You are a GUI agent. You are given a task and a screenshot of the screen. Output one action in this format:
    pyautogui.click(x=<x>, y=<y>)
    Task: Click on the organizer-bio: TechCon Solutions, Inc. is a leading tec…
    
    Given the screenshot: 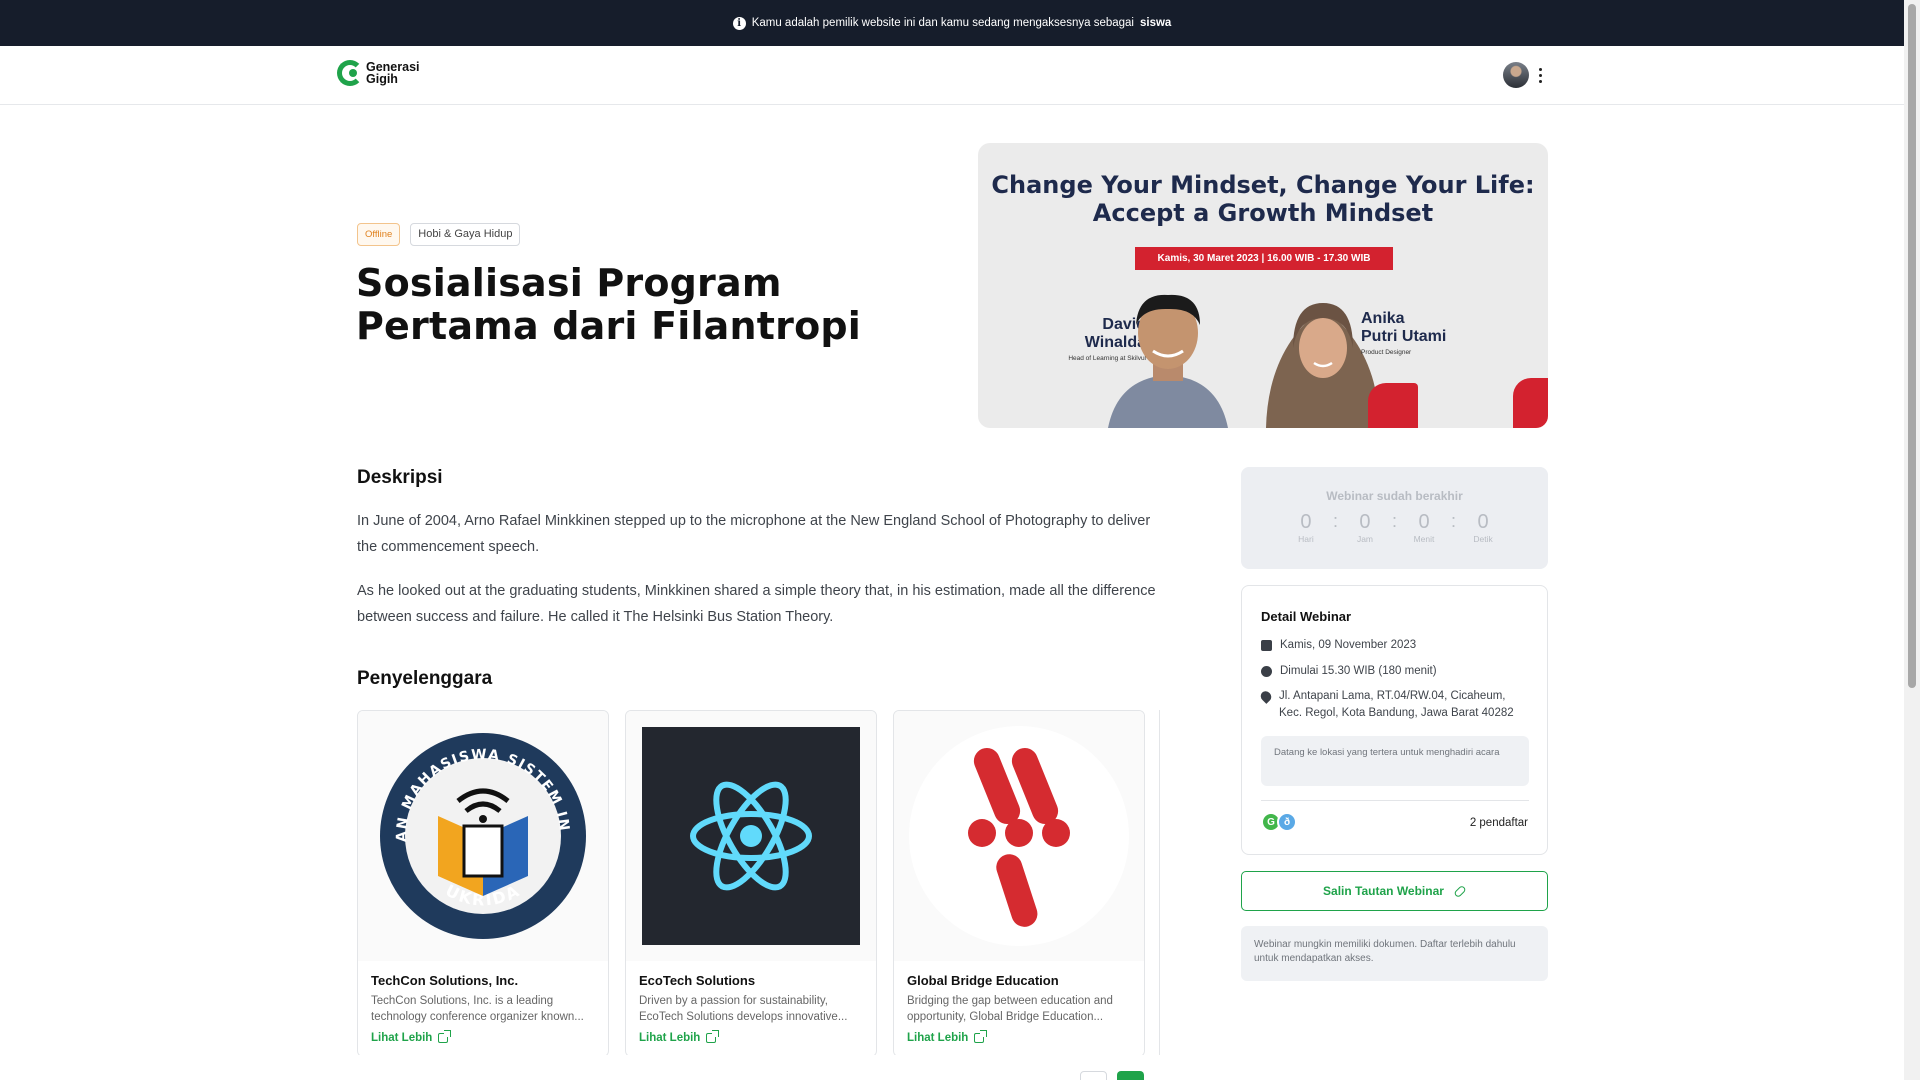 What is the action you would take?
    pyautogui.click(x=477, y=1009)
    